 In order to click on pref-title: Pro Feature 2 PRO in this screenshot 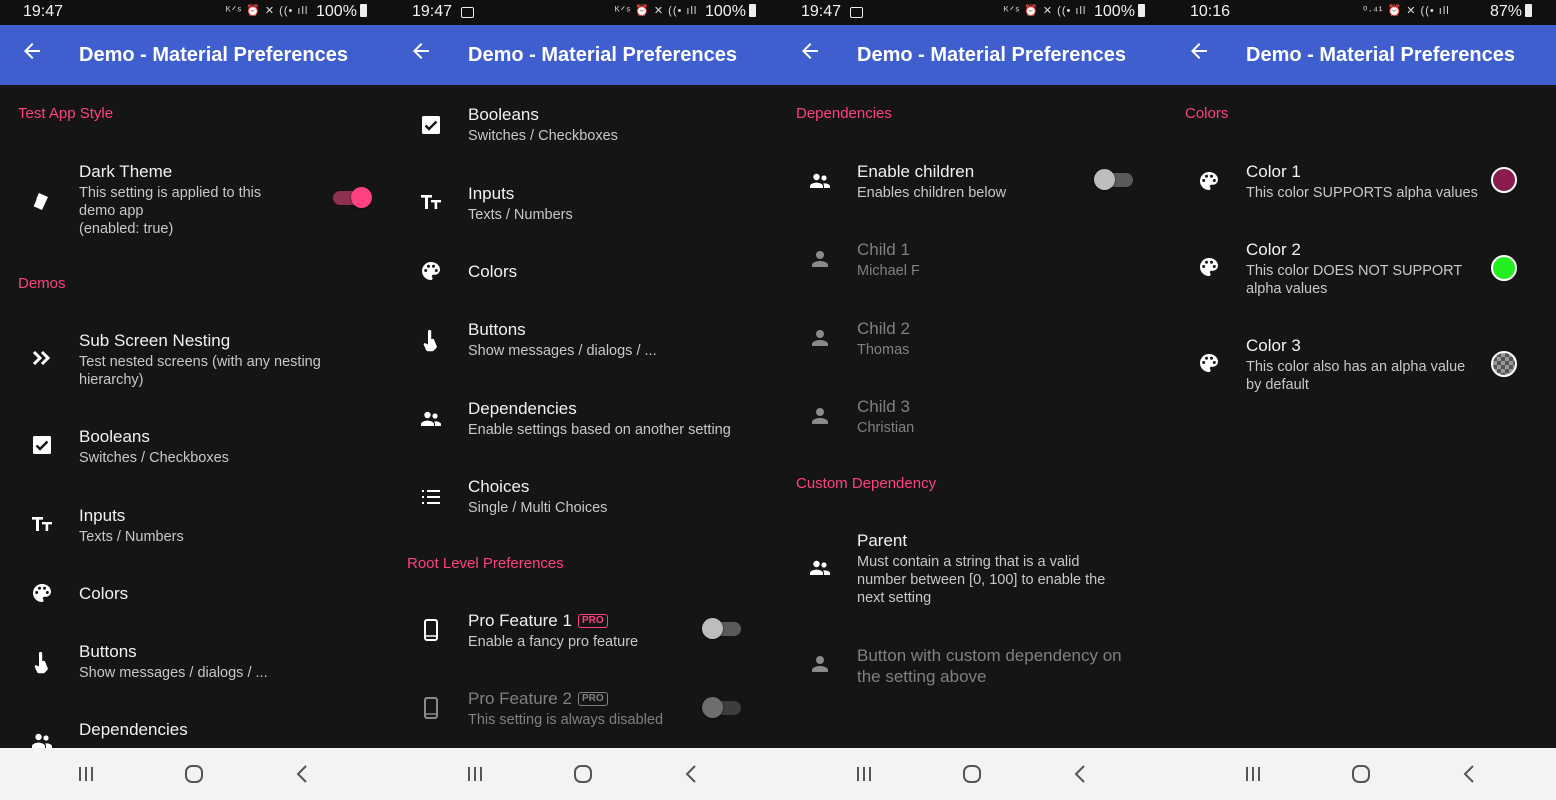, I will do `click(538, 699)`.